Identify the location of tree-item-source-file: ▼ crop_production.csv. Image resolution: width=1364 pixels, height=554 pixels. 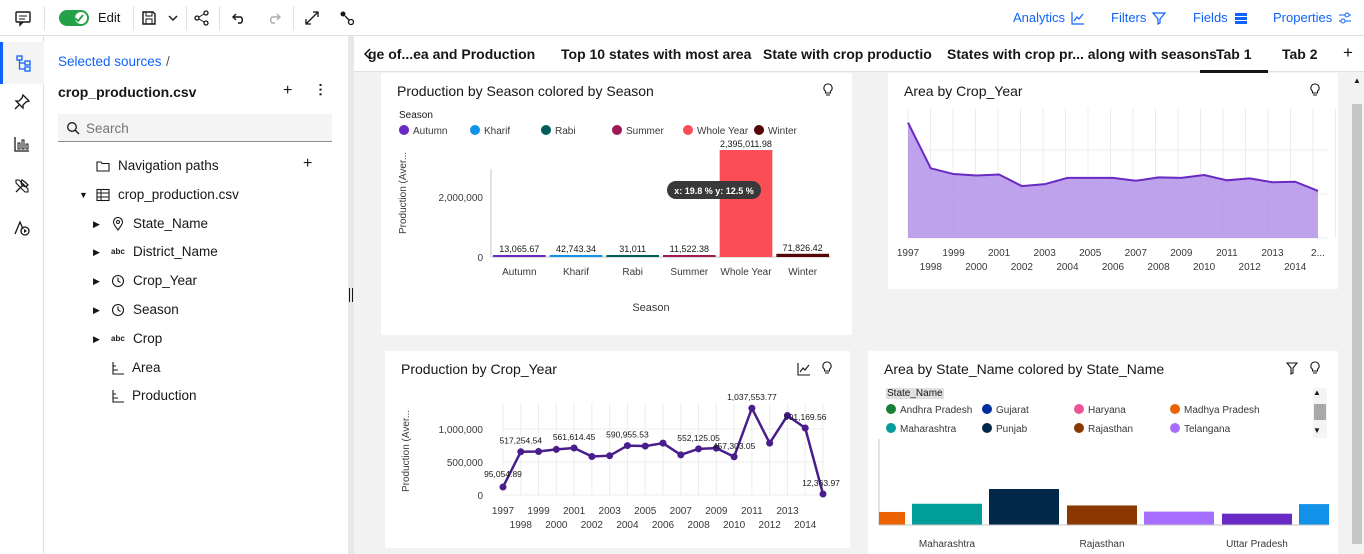
(196, 195).